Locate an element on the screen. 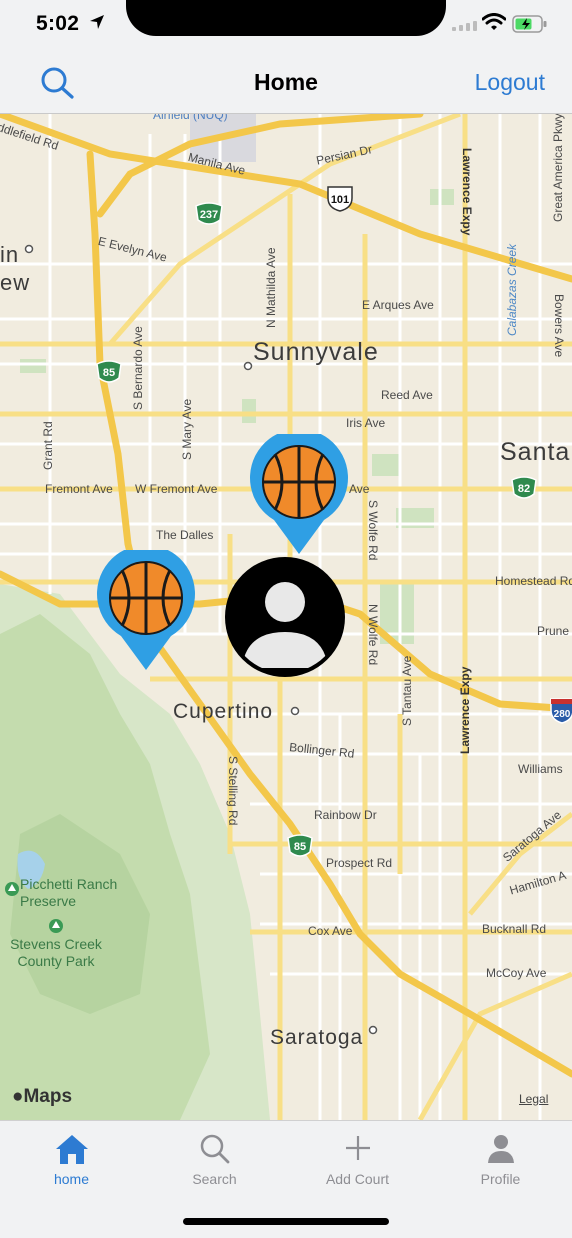 This screenshot has width=572, height=1238. city-label-in: in is located at coordinates (10, 254).